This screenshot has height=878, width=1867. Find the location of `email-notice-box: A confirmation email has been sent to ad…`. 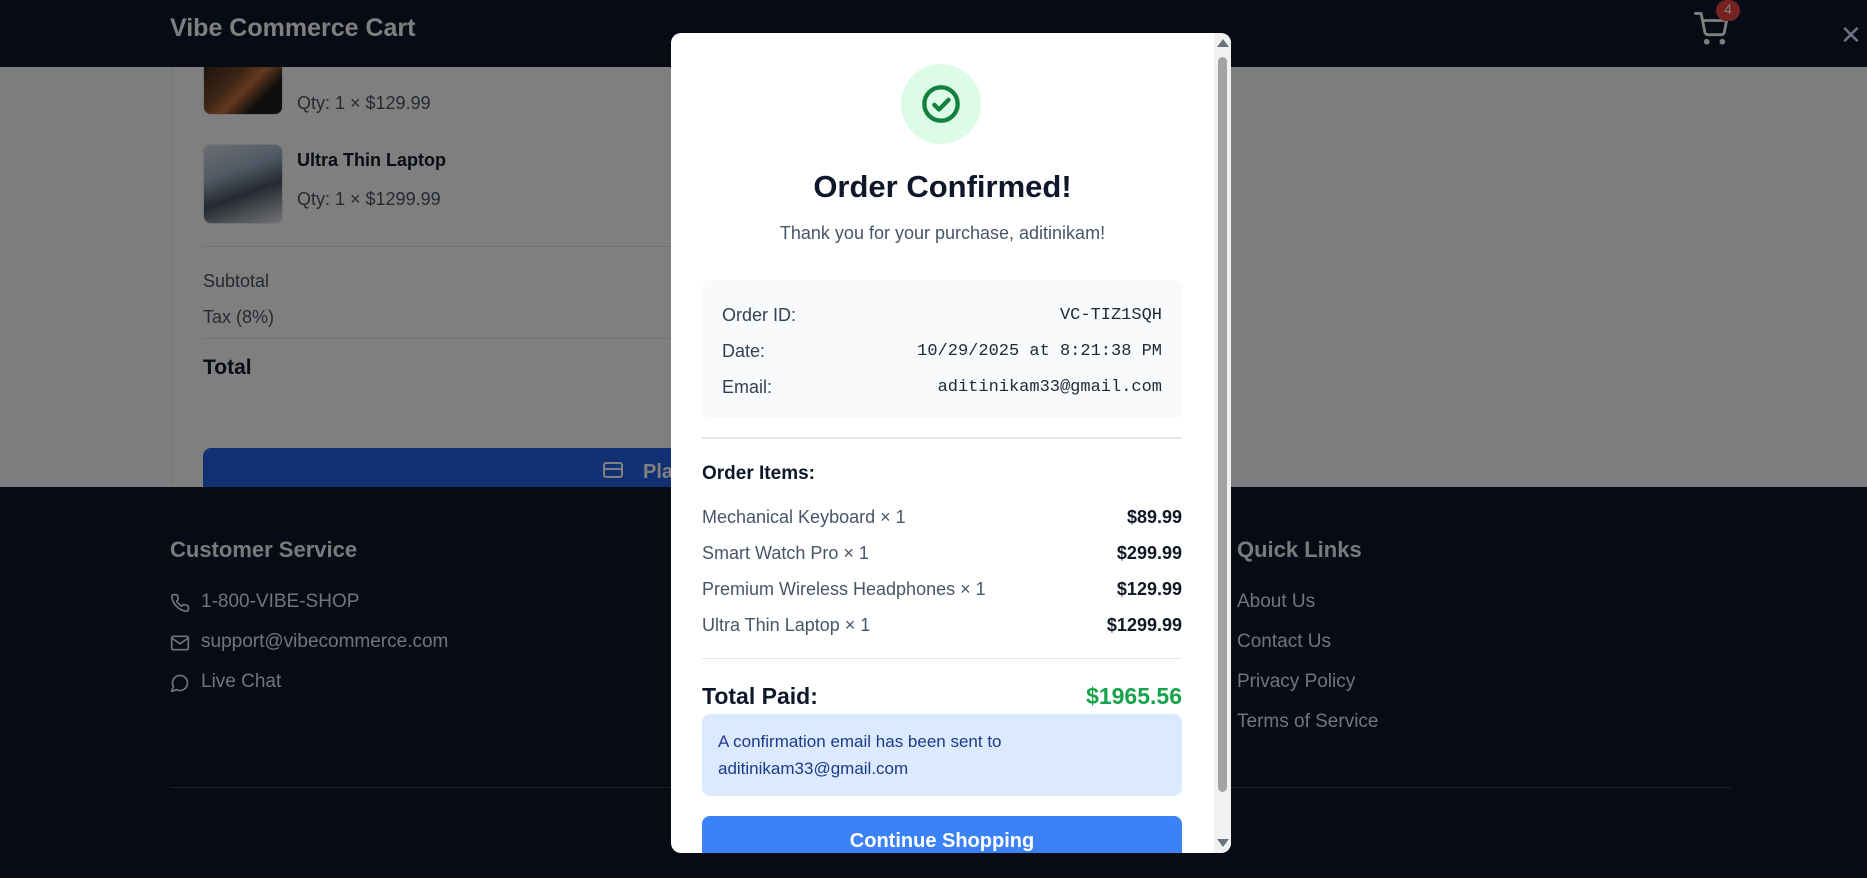

email-notice-box: A confirmation email has been sent to ad… is located at coordinates (942, 755).